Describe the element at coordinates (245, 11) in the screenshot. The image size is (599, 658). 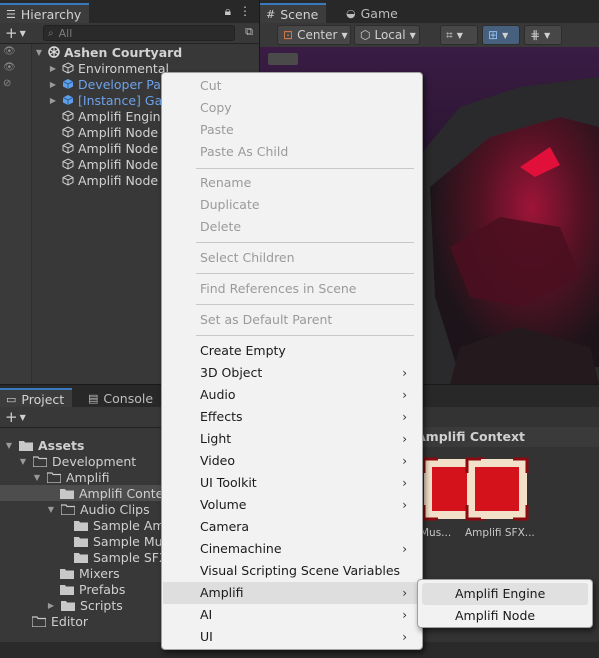
I see `more-options-icon: ⋮` at that location.